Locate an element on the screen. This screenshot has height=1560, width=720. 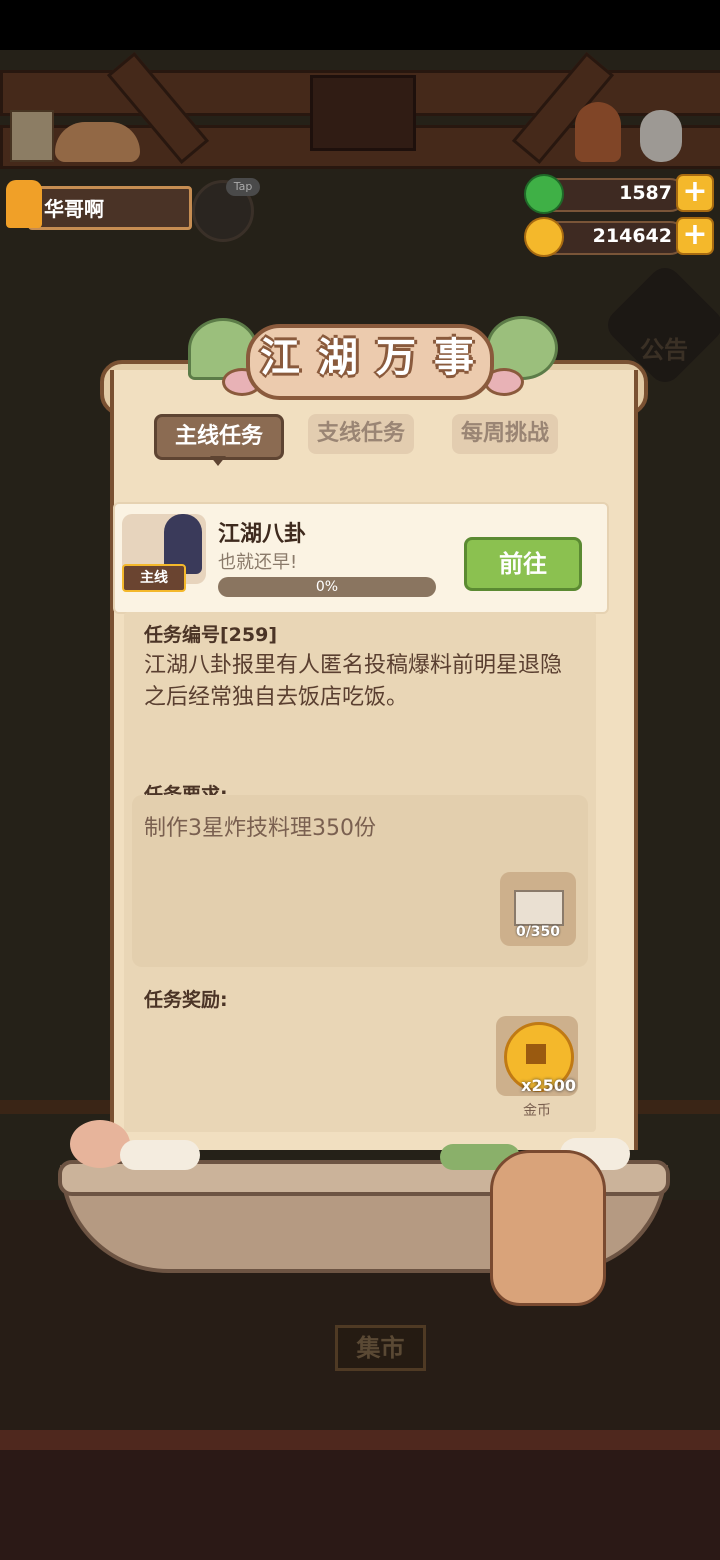
tab-weekly-challenge: 每周挑战 is located at coordinates (505, 434).